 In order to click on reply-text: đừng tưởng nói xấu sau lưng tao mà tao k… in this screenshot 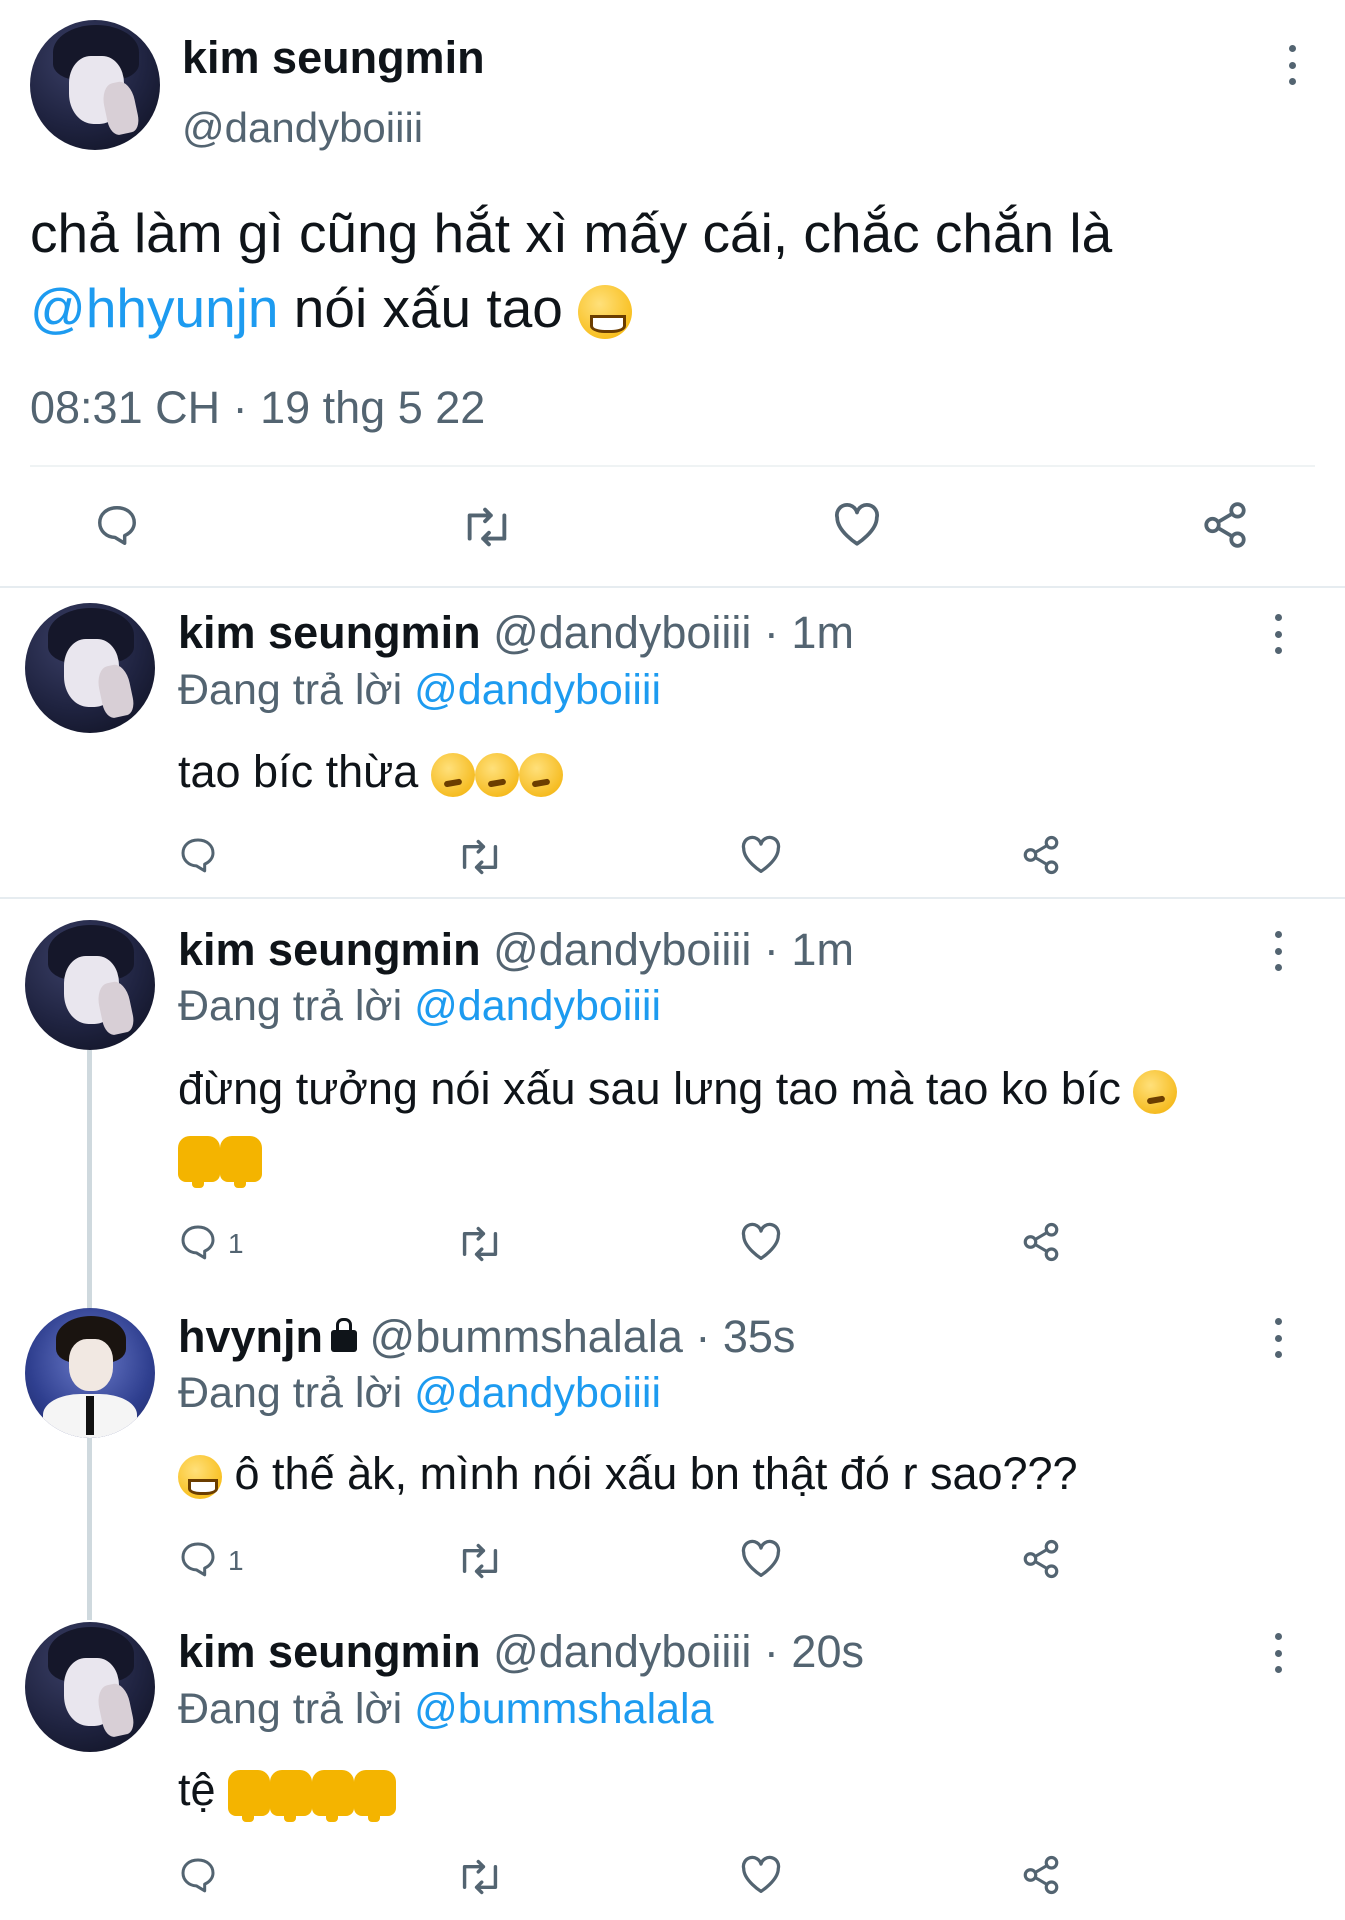, I will do `click(733, 1122)`.